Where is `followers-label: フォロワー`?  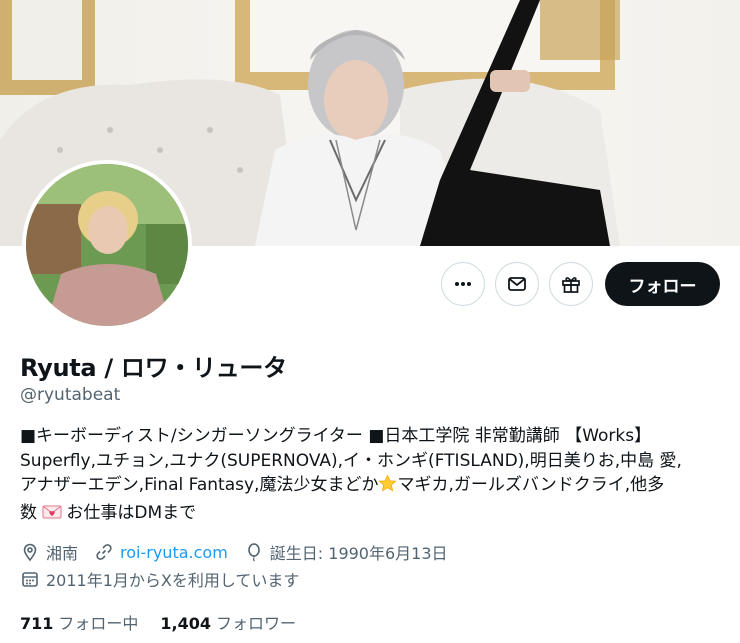
followers-label: フォロワー is located at coordinates (256, 623).